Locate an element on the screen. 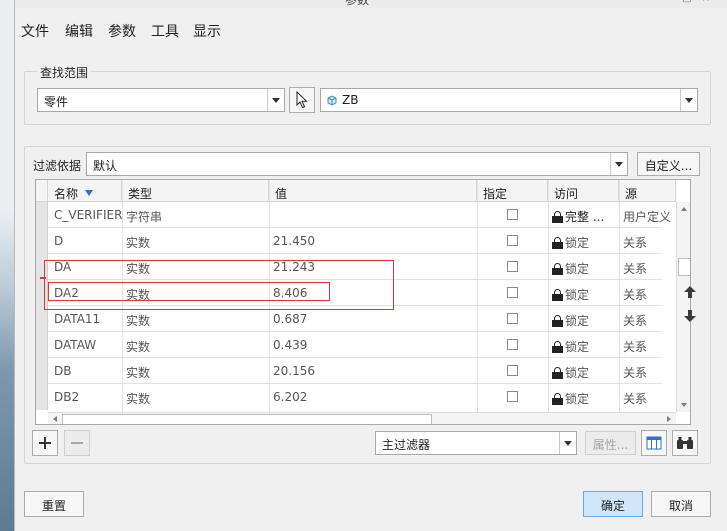  move-down-icon is located at coordinates (690, 316).